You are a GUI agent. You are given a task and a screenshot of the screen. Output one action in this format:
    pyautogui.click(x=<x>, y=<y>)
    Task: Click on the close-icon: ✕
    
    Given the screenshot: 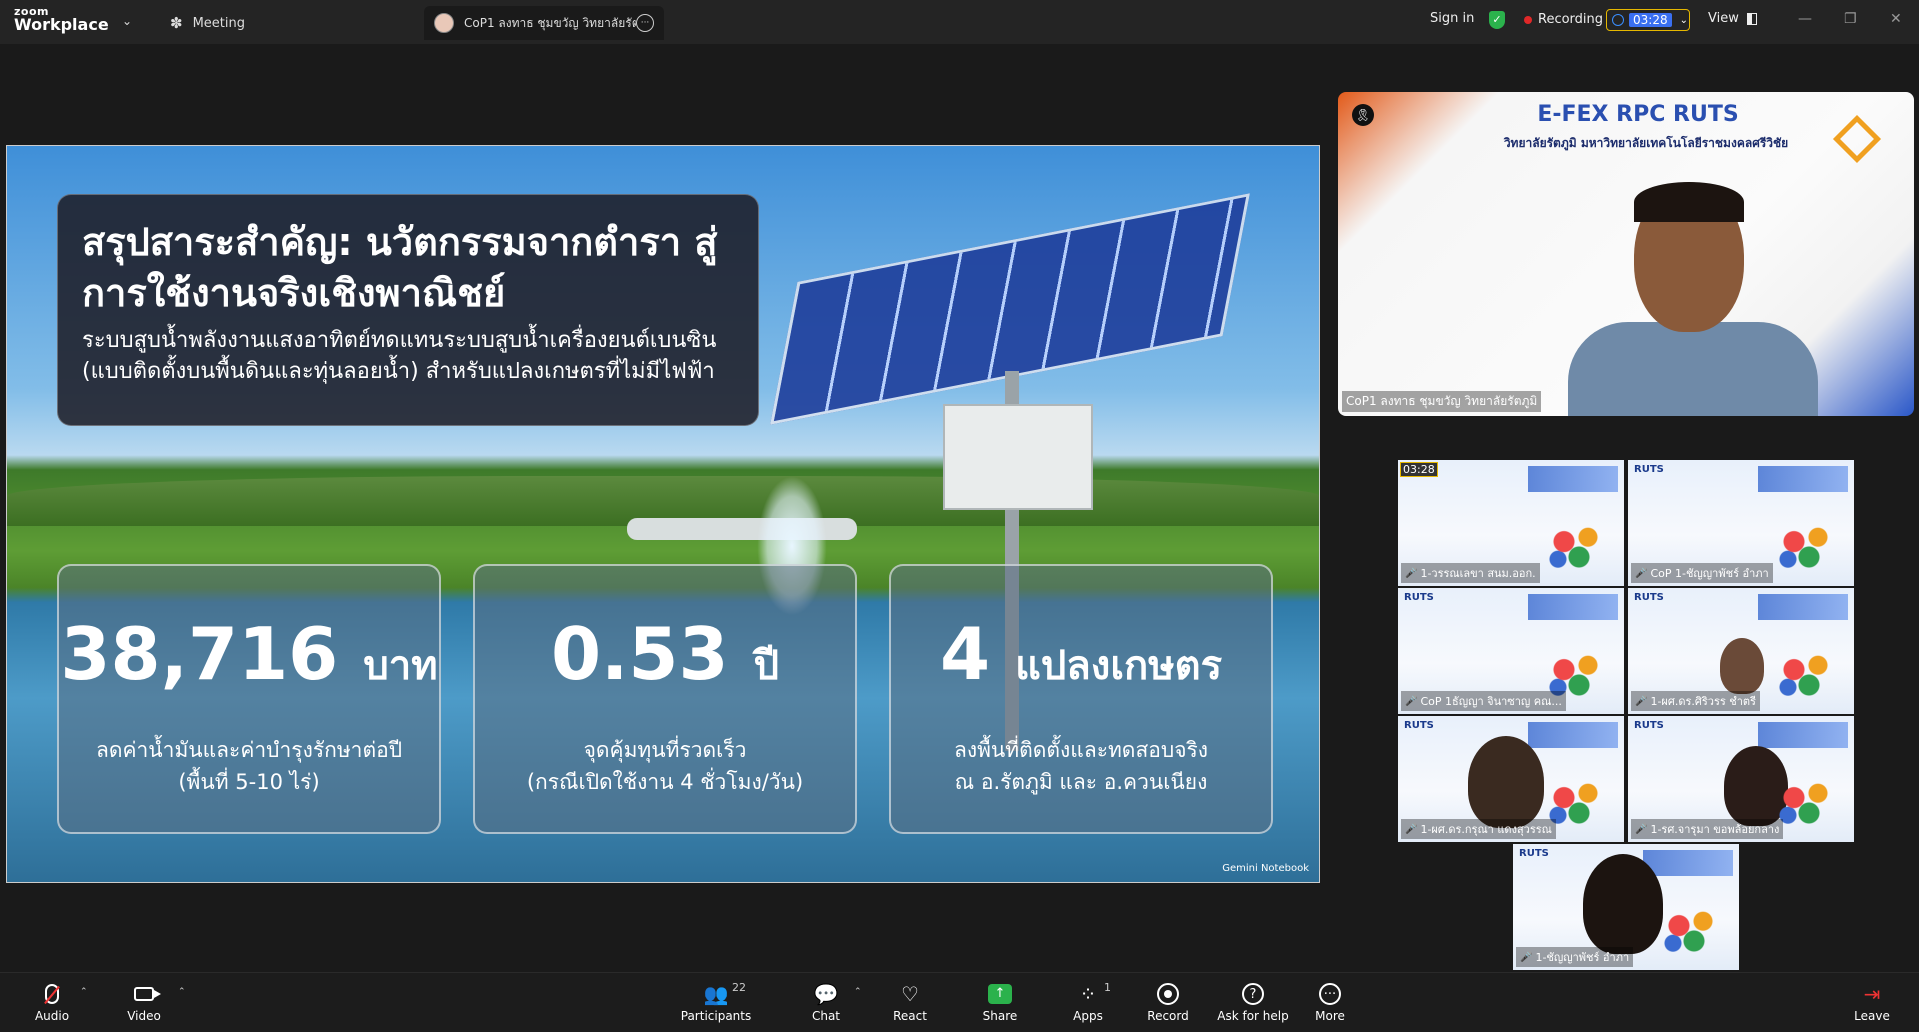 What is the action you would take?
    pyautogui.click(x=1896, y=19)
    